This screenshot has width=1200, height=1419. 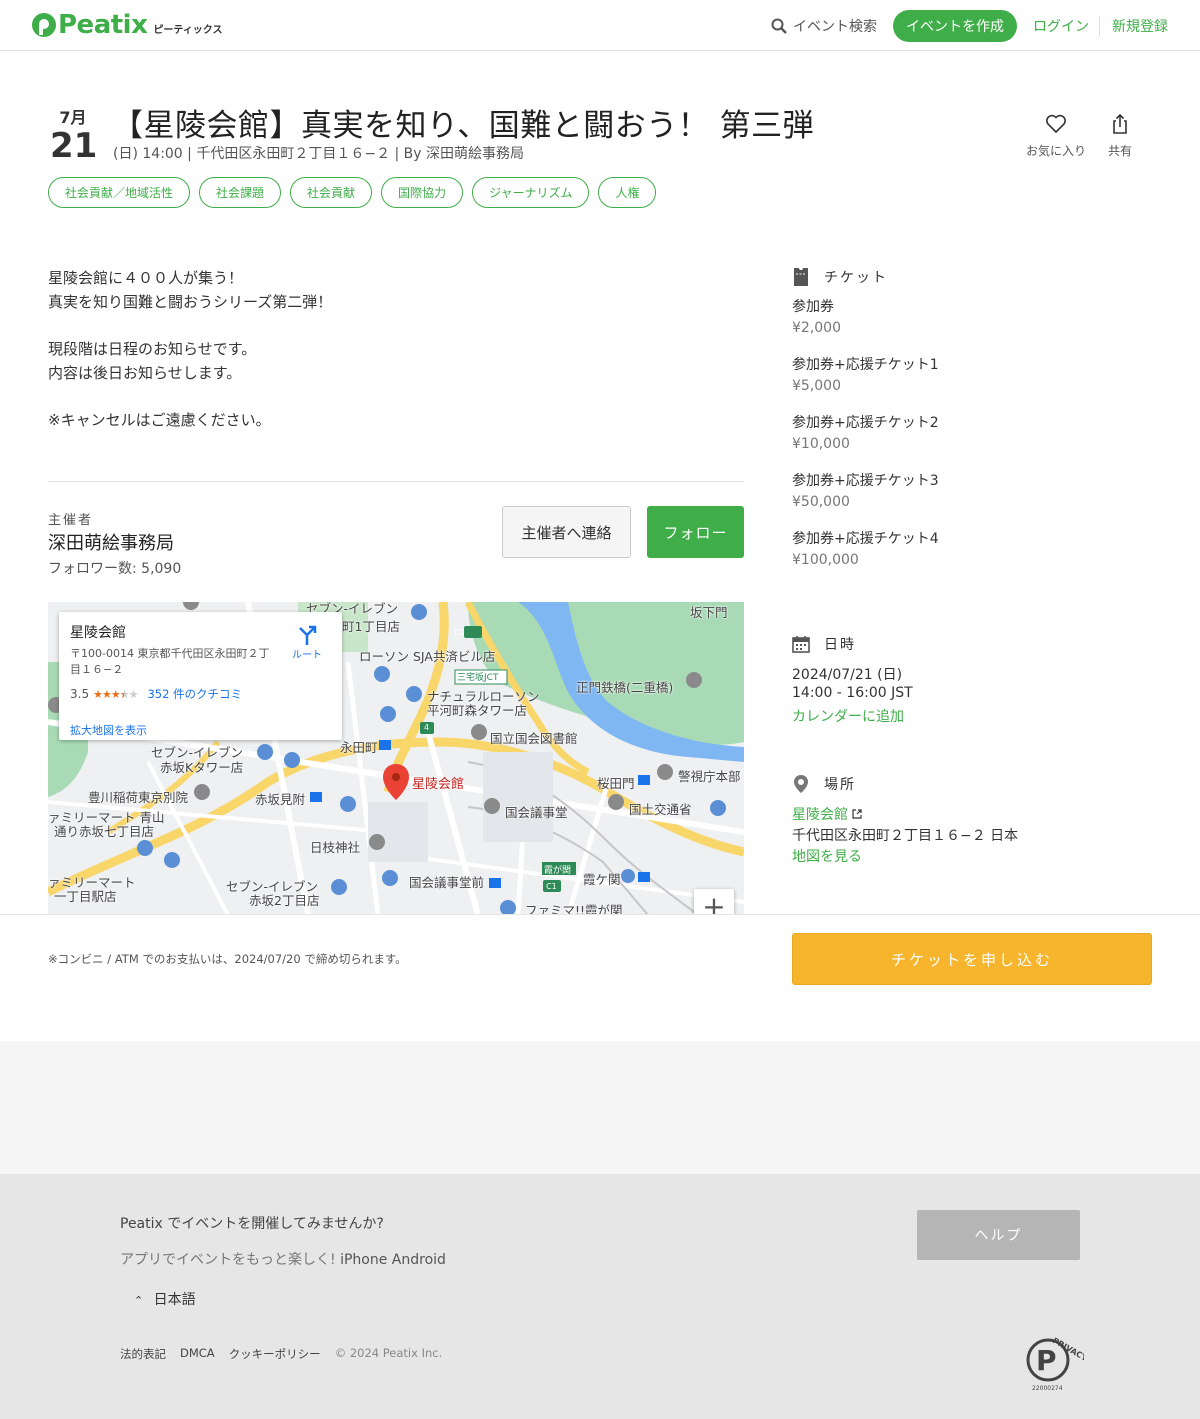 What do you see at coordinates (827, 856) in the screenshot?
I see `view-map-link: 地図を見る` at bounding box center [827, 856].